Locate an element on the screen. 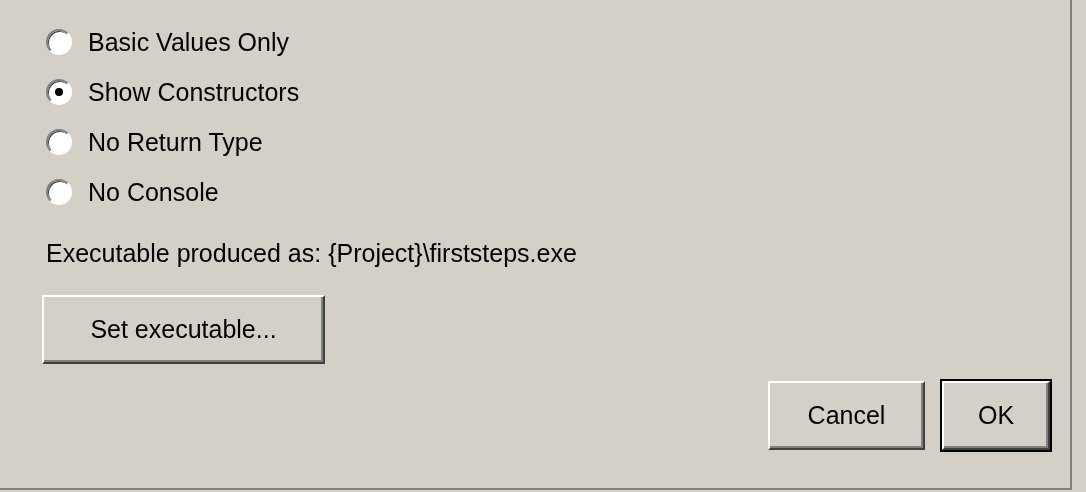  radio-label: Show Constructors is located at coordinates (194, 92).